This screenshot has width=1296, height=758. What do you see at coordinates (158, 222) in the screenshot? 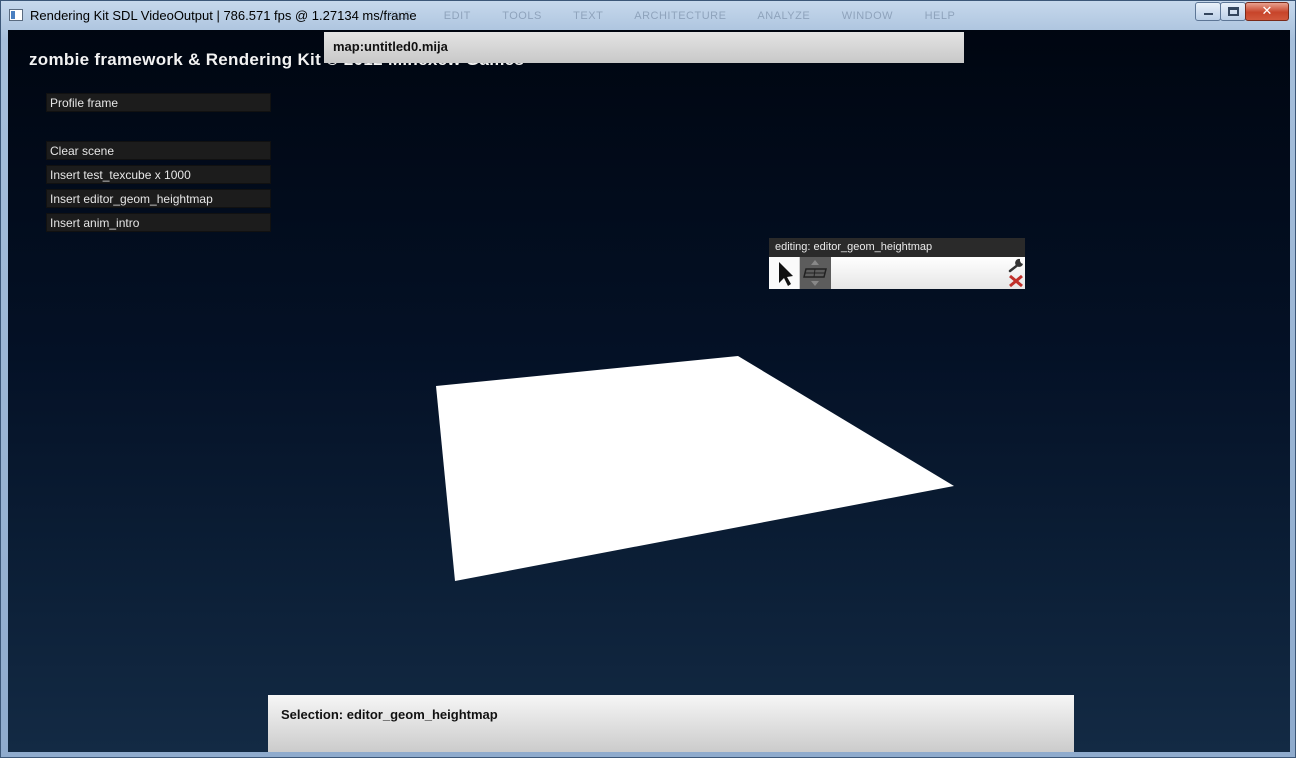
I see `insert-anim-intro-button: Insert anim_intro` at bounding box center [158, 222].